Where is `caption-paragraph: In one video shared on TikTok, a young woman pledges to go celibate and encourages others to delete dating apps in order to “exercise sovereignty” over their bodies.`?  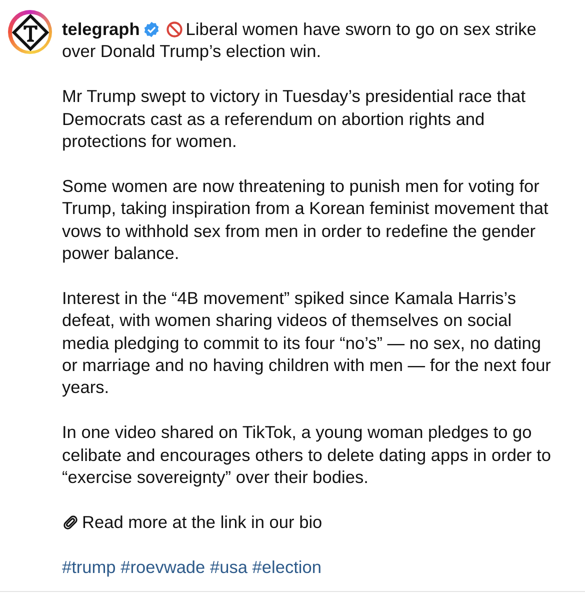
caption-paragraph: In one video shared on TikTok, a young woman pledges to go celibate and encourages others to delete dating apps in order to “exercise sovereignty” over their bodies. is located at coordinates (307, 454).